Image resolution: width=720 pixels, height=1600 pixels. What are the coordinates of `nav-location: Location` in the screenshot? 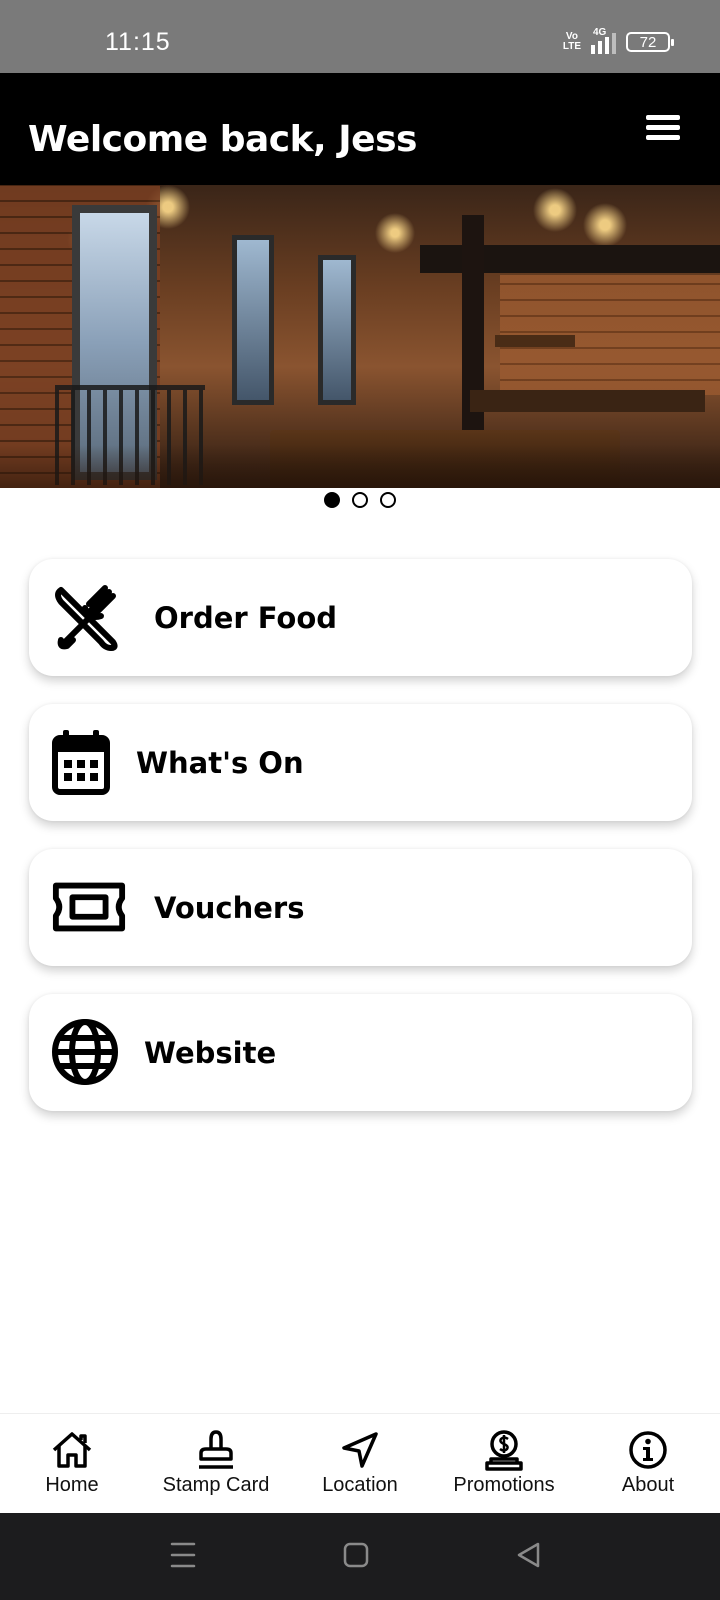 It's located at (360, 1463).